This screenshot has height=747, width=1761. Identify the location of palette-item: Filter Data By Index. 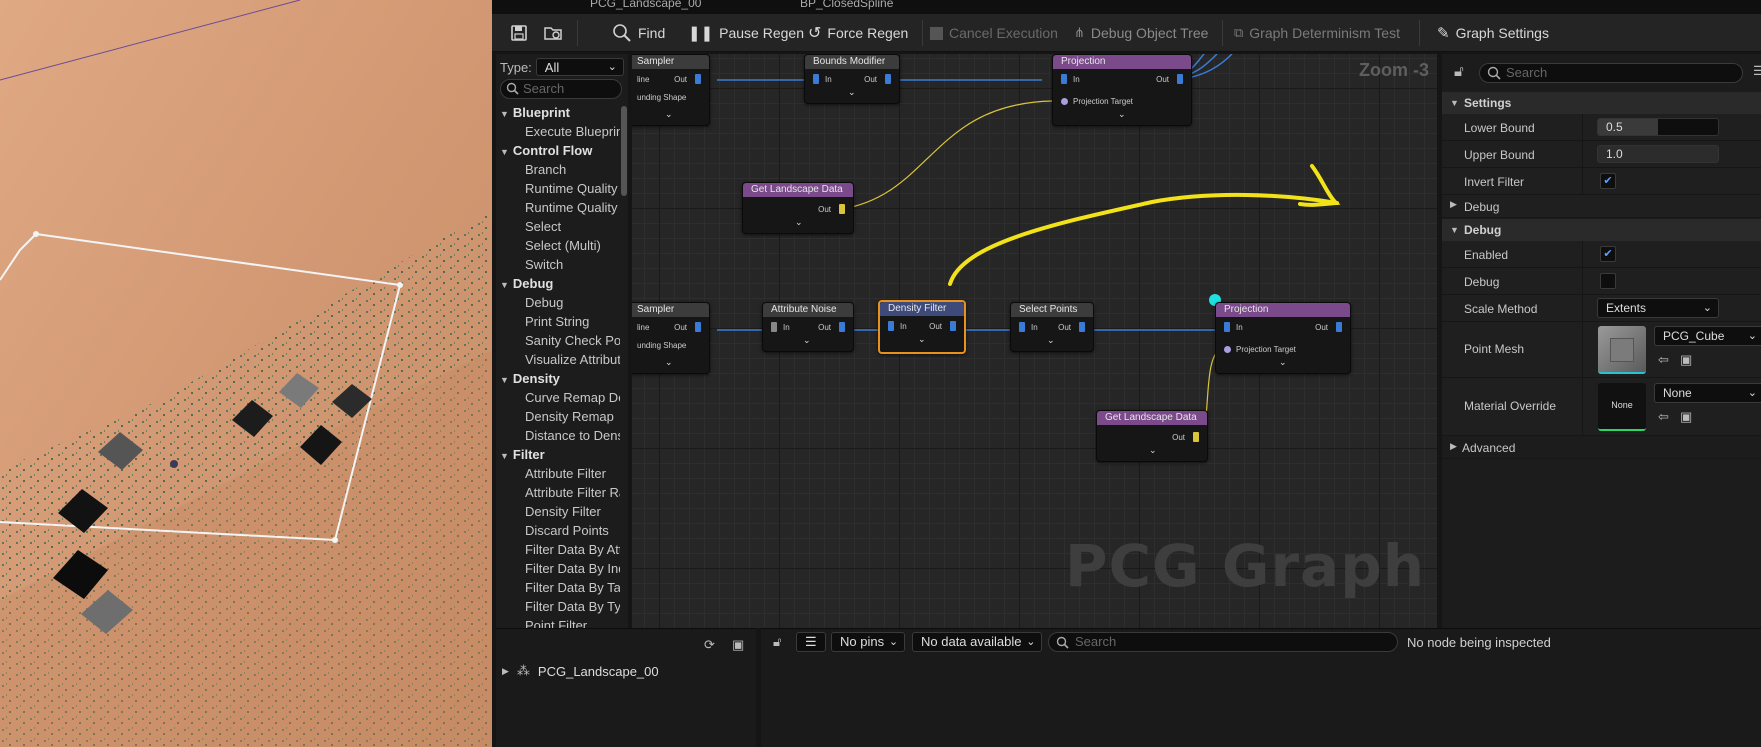
(558, 568).